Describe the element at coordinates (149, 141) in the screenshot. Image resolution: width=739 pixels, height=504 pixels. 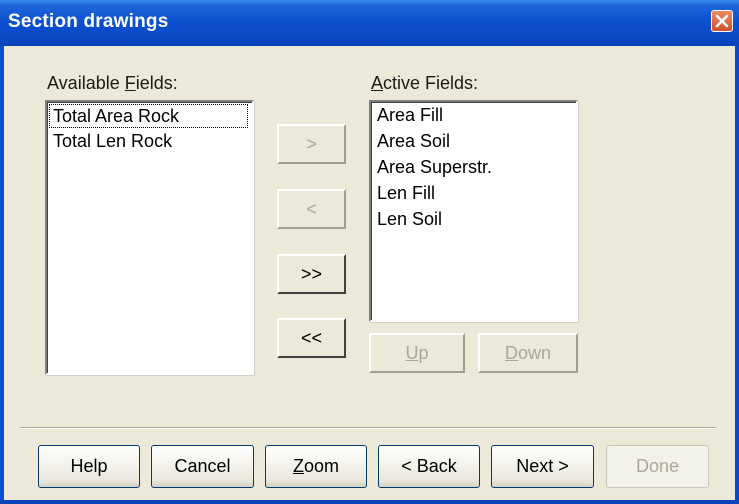
I see `list-item: Total Len Rock` at that location.